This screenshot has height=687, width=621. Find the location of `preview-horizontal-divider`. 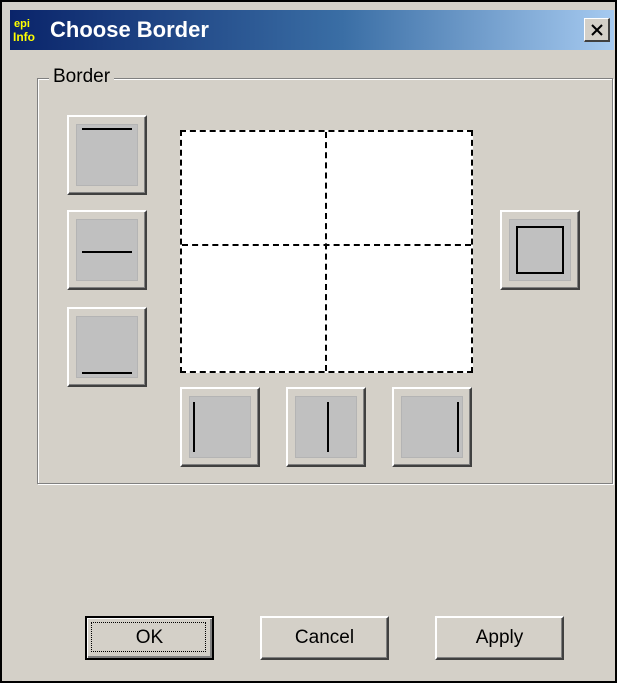

preview-horizontal-divider is located at coordinates (326, 245).